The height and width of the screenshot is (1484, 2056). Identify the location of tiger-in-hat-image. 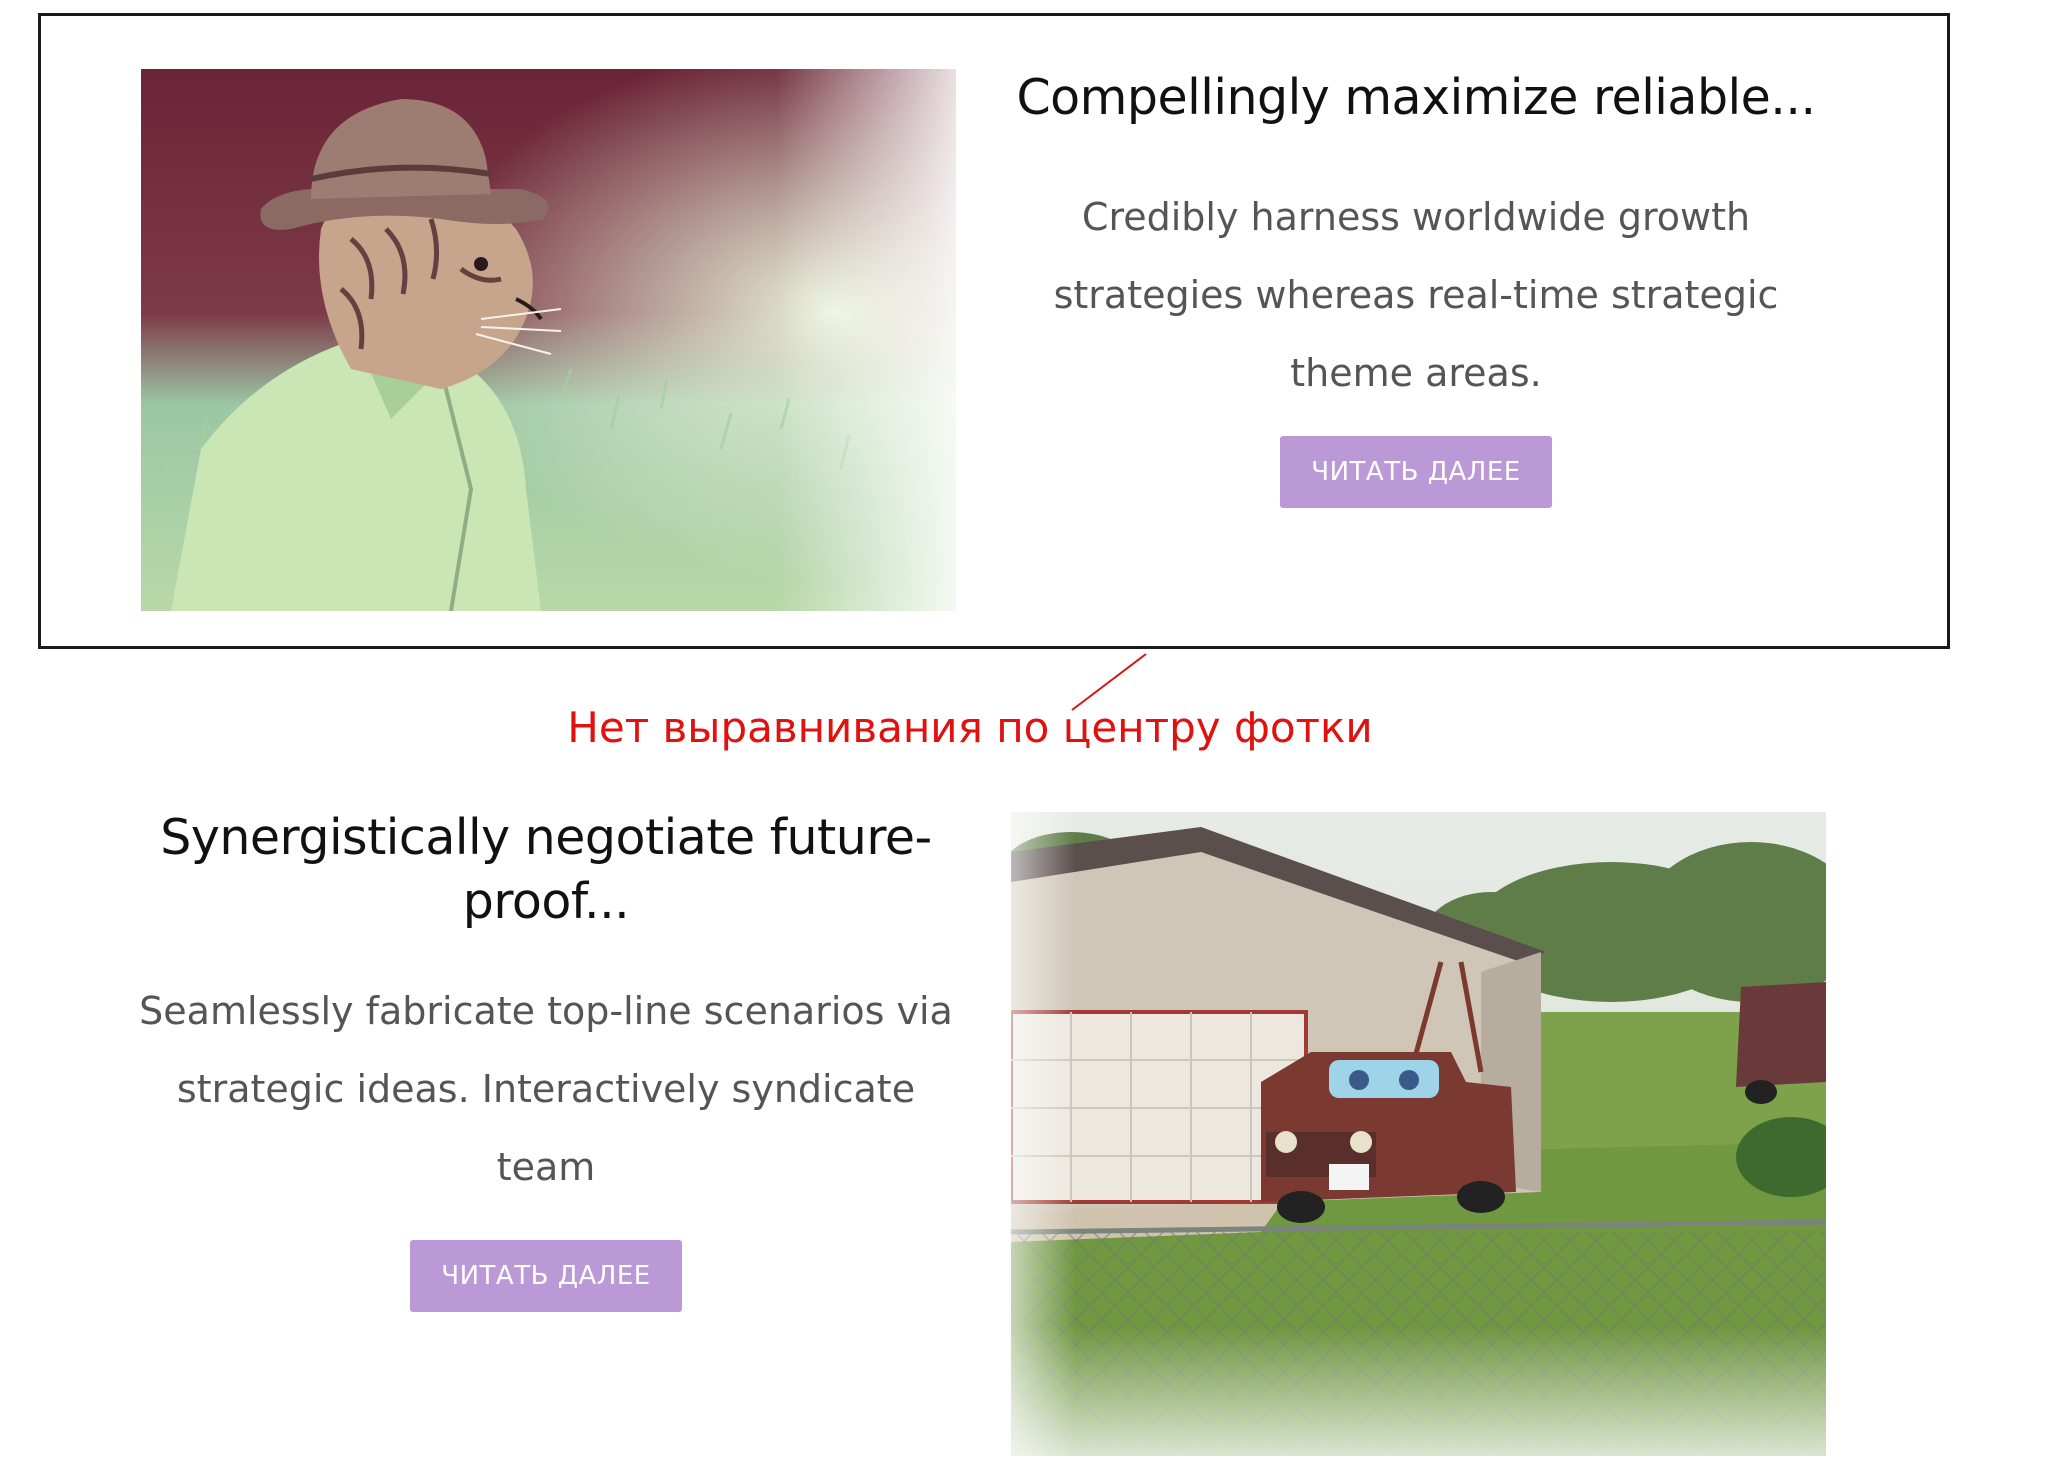
(548, 340).